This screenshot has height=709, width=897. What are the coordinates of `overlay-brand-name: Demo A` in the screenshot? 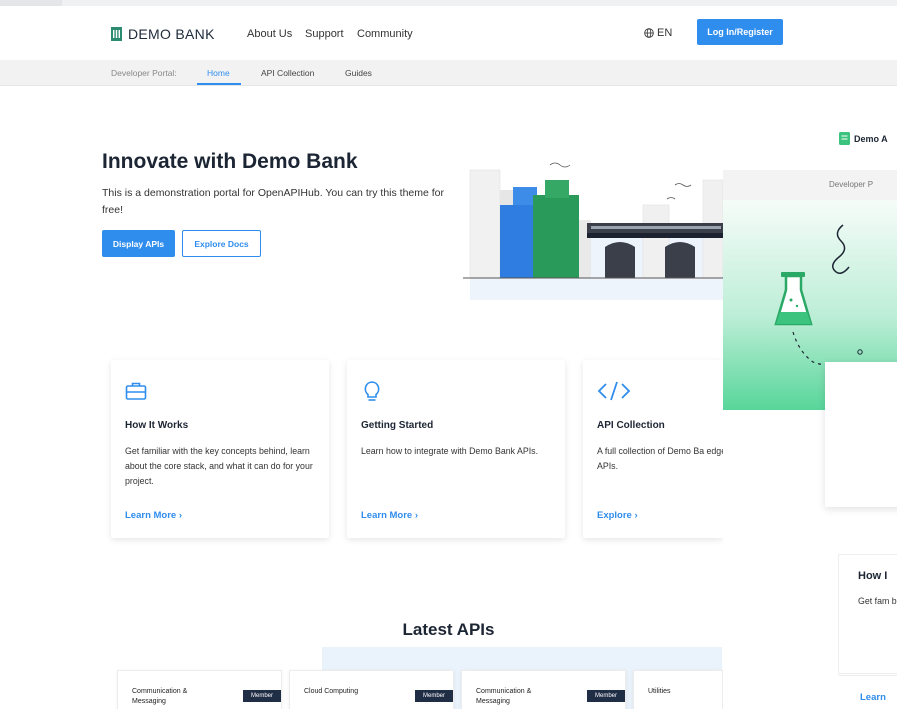 It's located at (871, 138).